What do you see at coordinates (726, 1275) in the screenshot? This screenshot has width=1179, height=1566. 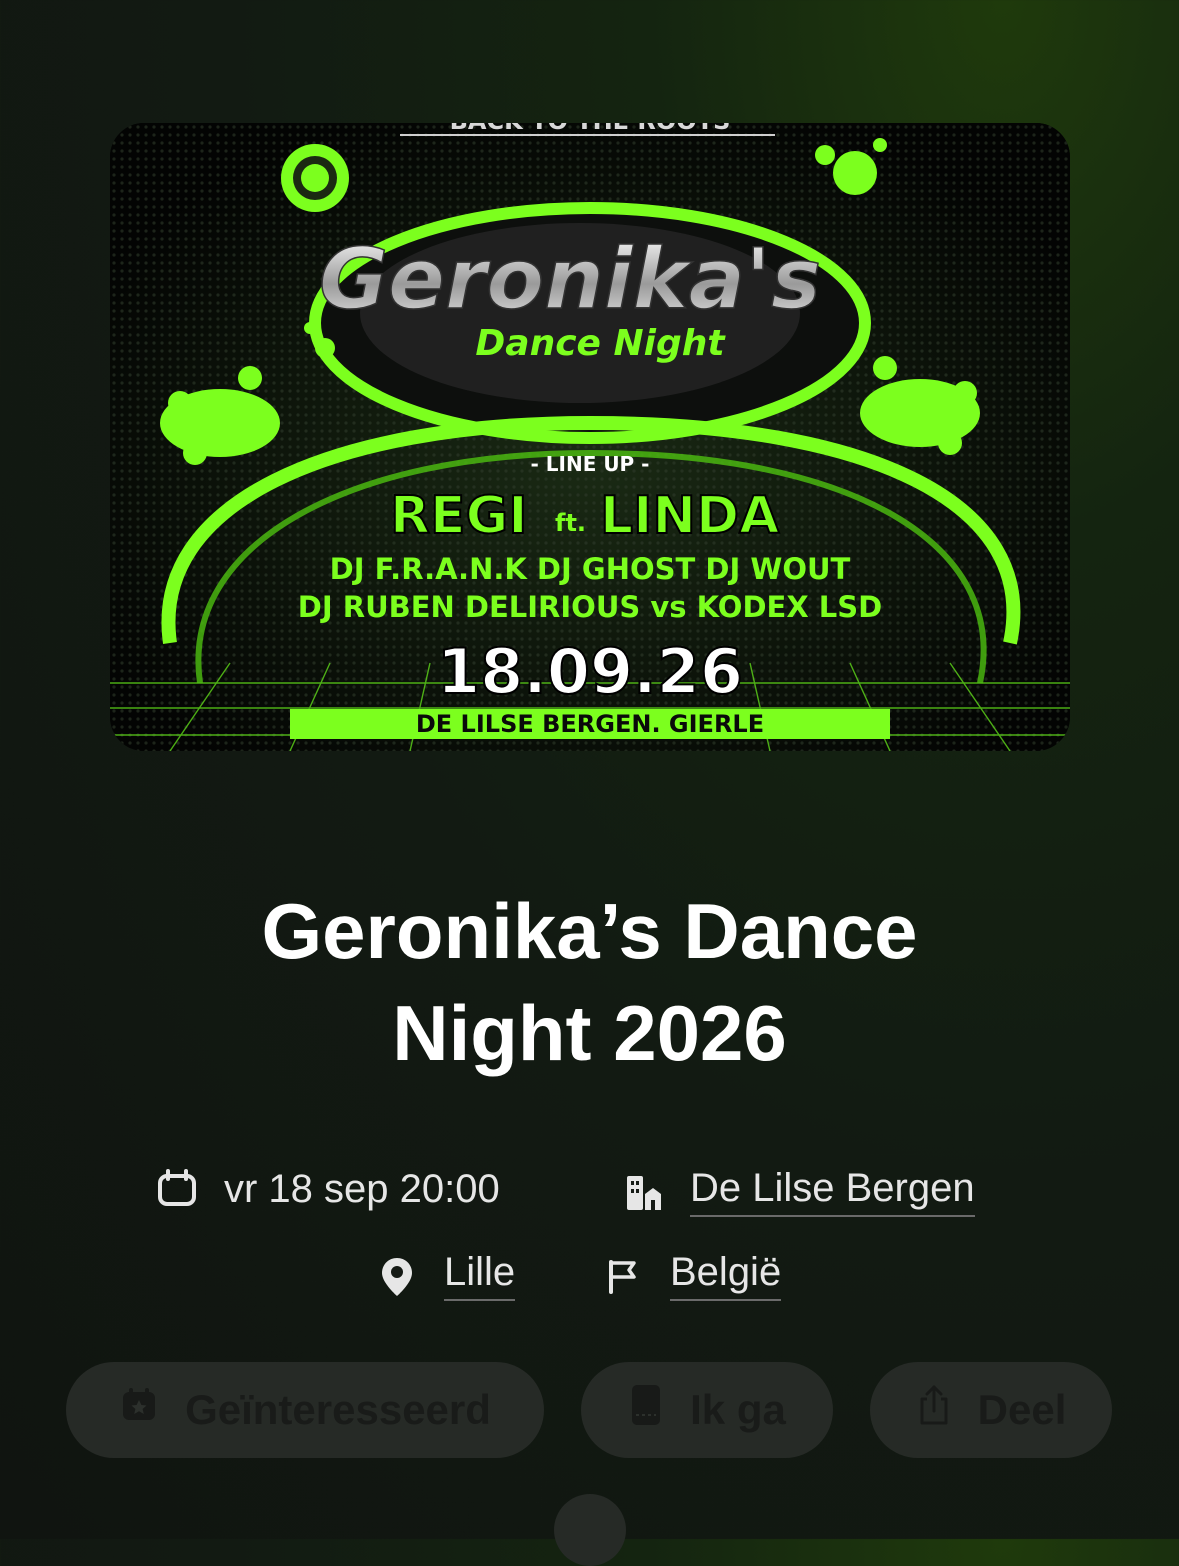 I see `event-country-link: België` at bounding box center [726, 1275].